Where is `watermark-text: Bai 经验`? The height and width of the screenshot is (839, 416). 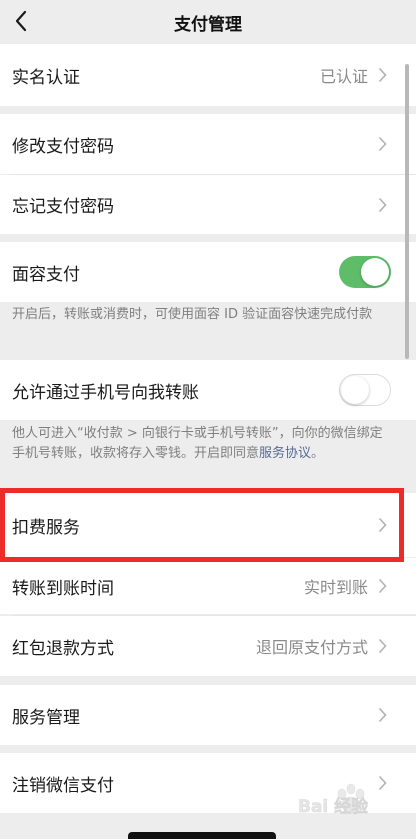 watermark-text: Bai 经验 is located at coordinates (333, 806).